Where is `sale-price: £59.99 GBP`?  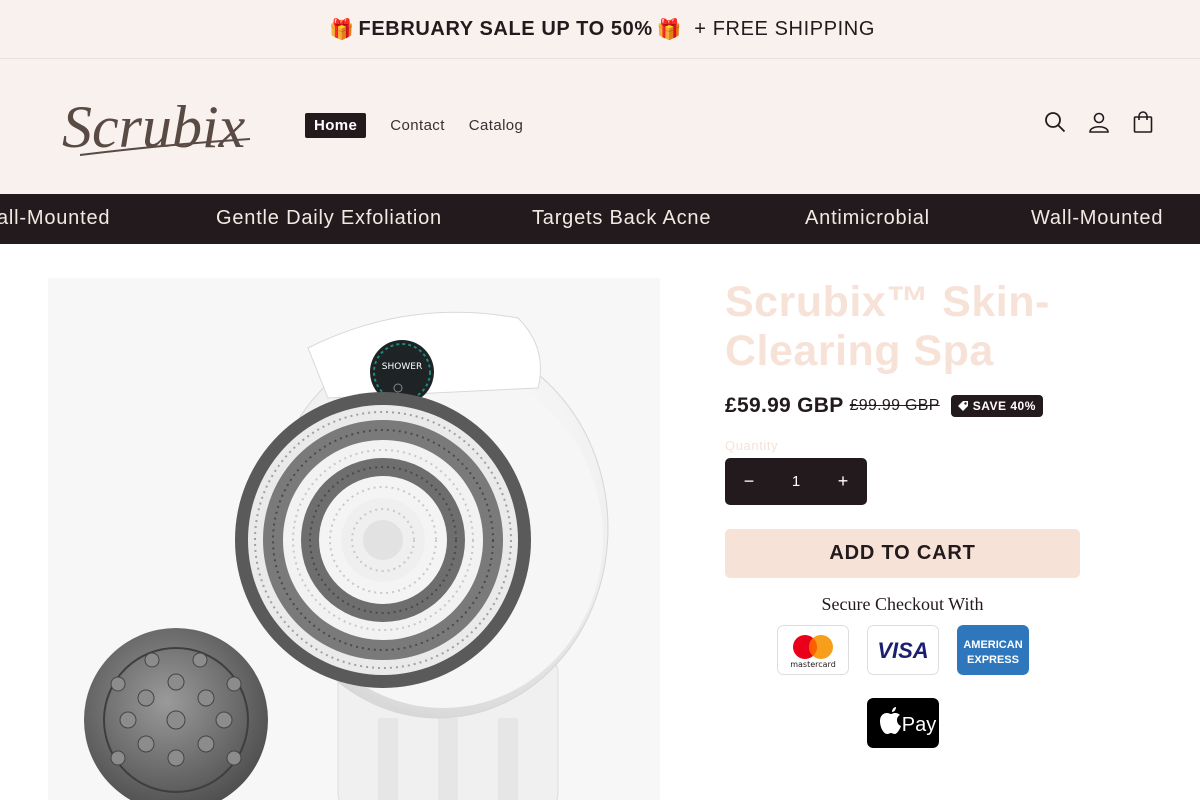 sale-price: £59.99 GBP is located at coordinates (784, 405).